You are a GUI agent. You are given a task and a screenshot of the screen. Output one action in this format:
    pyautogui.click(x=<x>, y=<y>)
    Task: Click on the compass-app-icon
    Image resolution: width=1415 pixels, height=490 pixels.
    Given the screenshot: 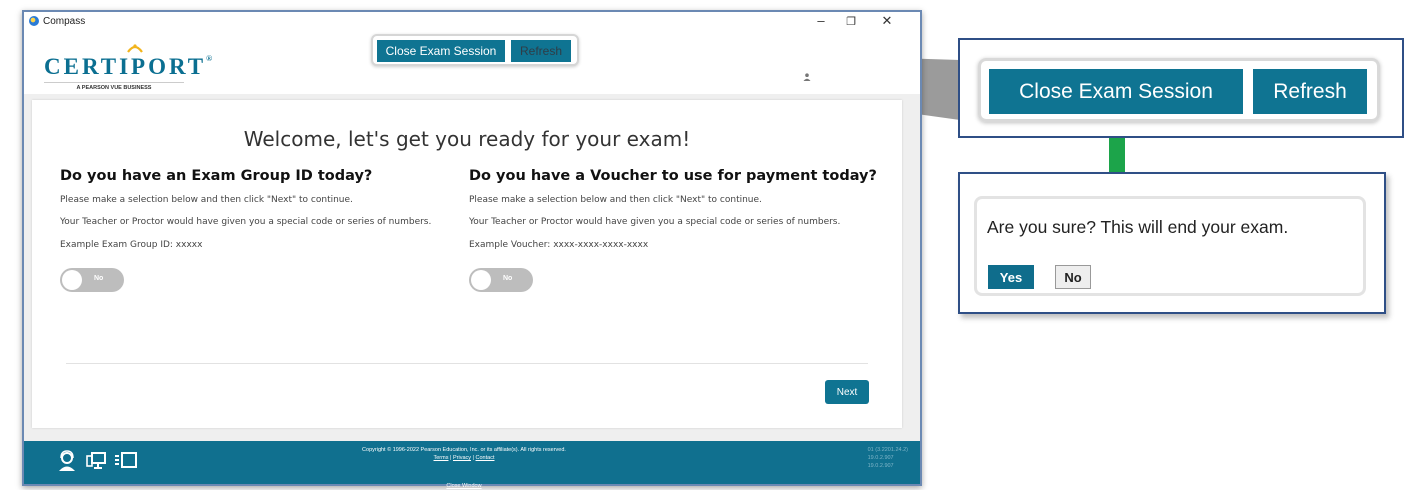 What is the action you would take?
    pyautogui.click(x=34, y=21)
    